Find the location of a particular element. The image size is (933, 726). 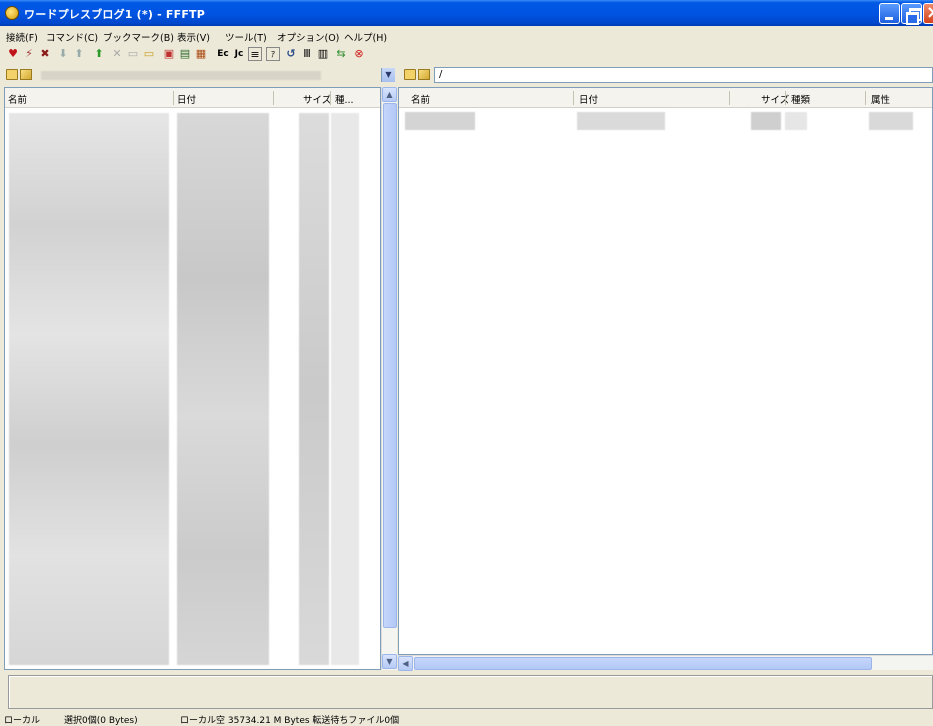

menu-bookmark: ブックマーク(B) is located at coordinates (138, 37).